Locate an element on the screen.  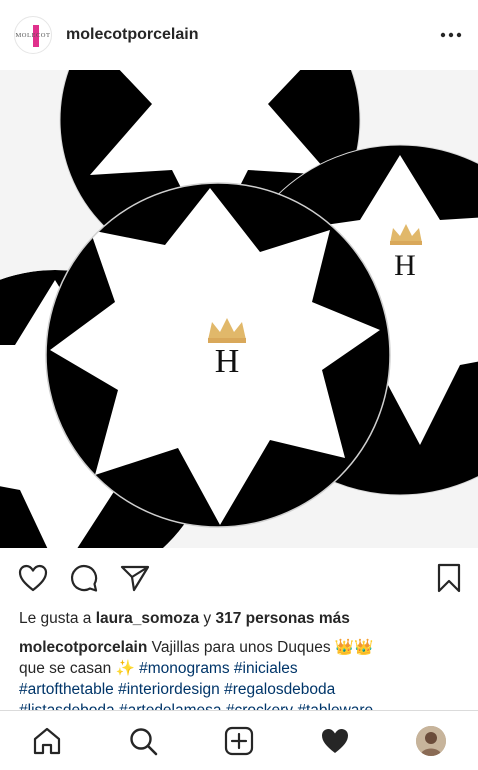
add-post-icon is located at coordinates (239, 741).